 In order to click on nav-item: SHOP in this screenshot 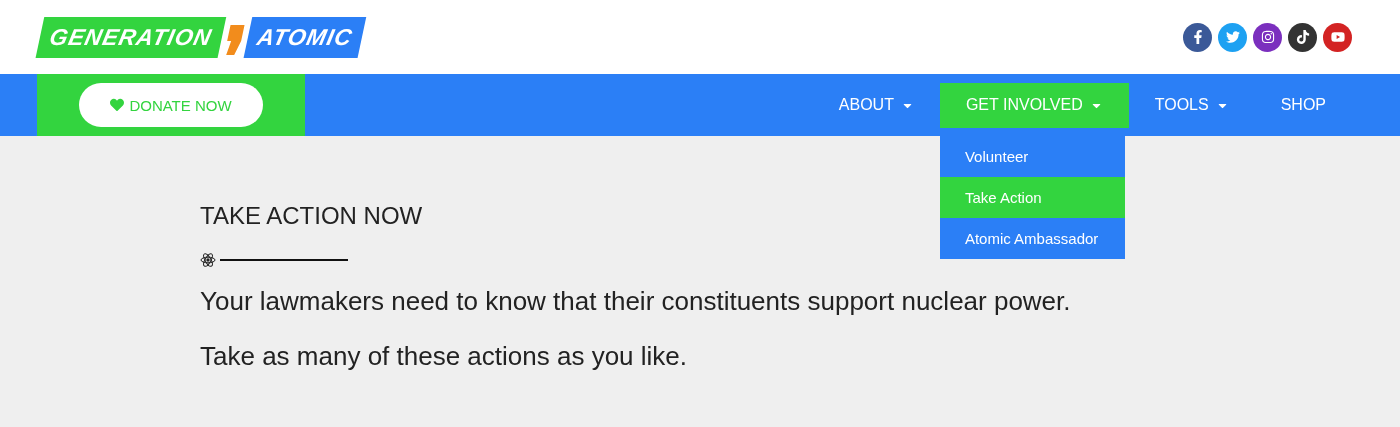, I will do `click(1303, 105)`.